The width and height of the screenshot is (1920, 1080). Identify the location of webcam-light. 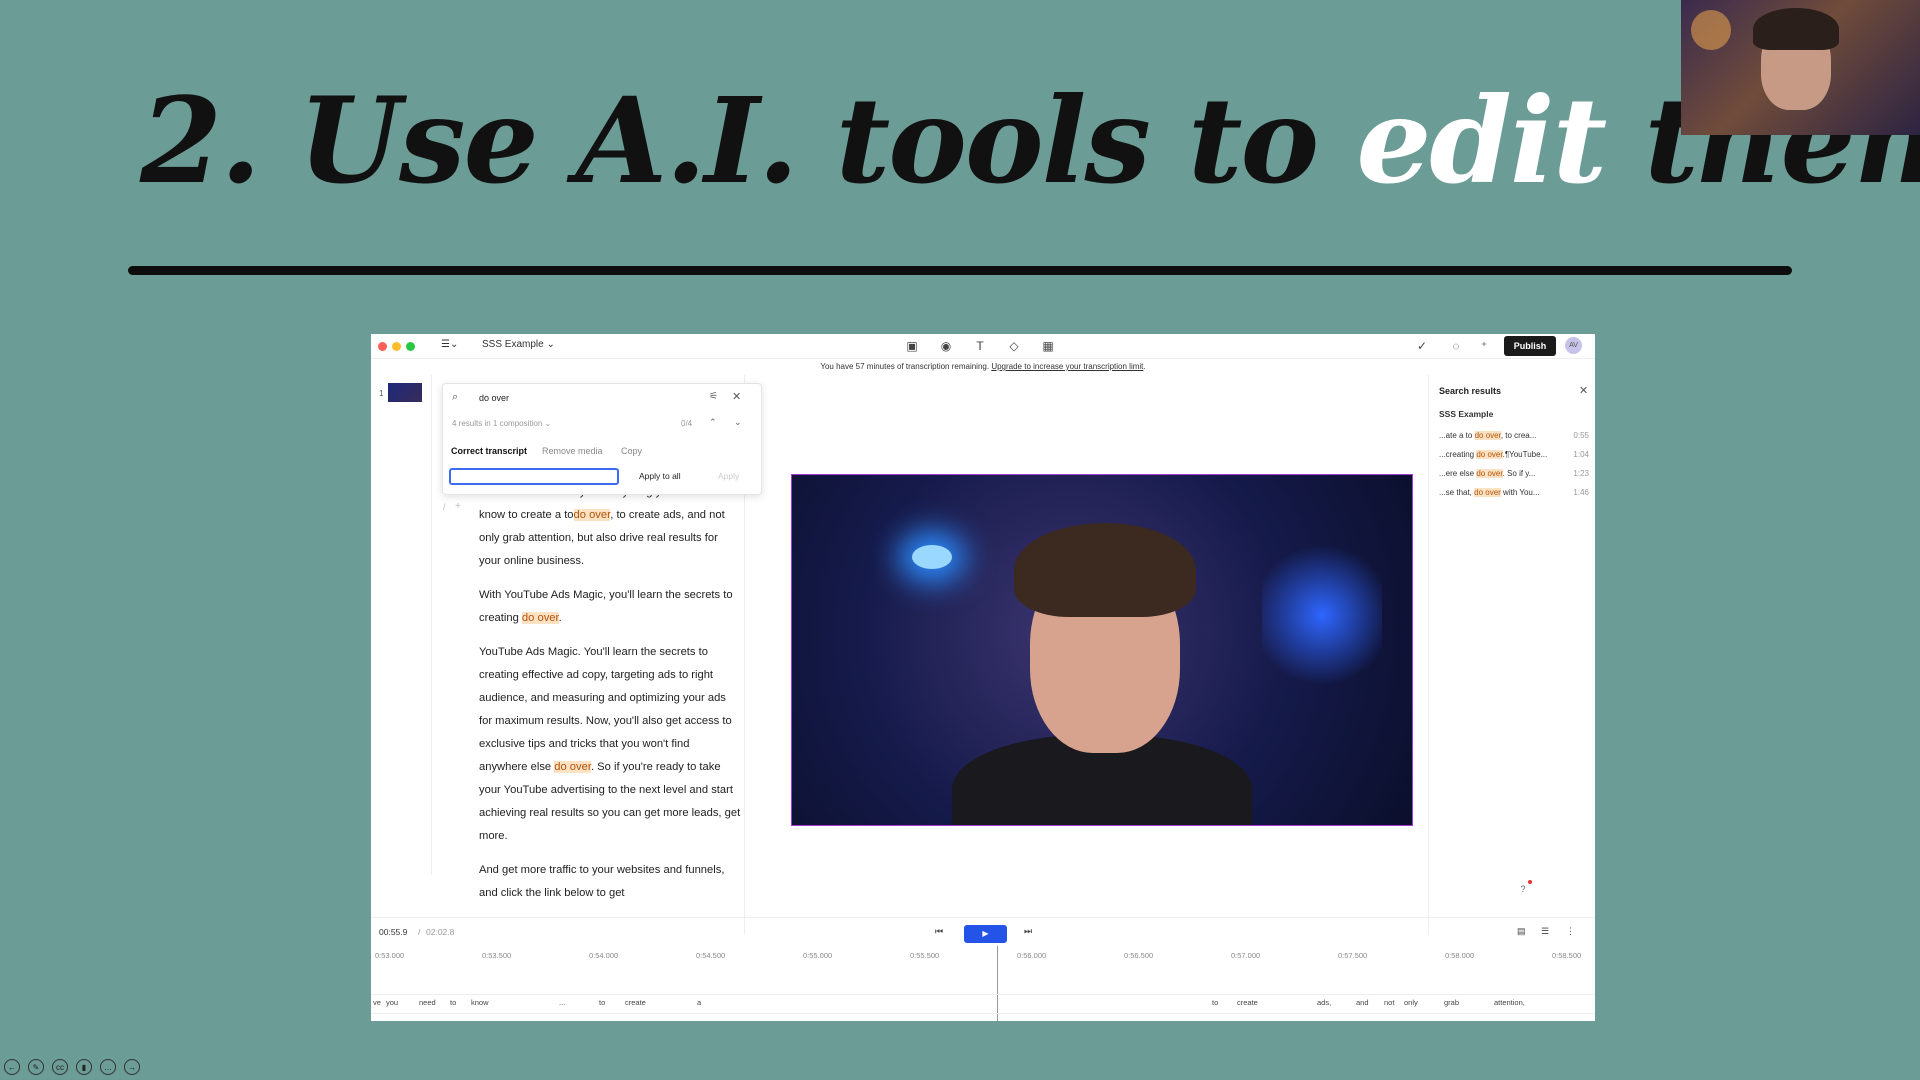
(1711, 30).